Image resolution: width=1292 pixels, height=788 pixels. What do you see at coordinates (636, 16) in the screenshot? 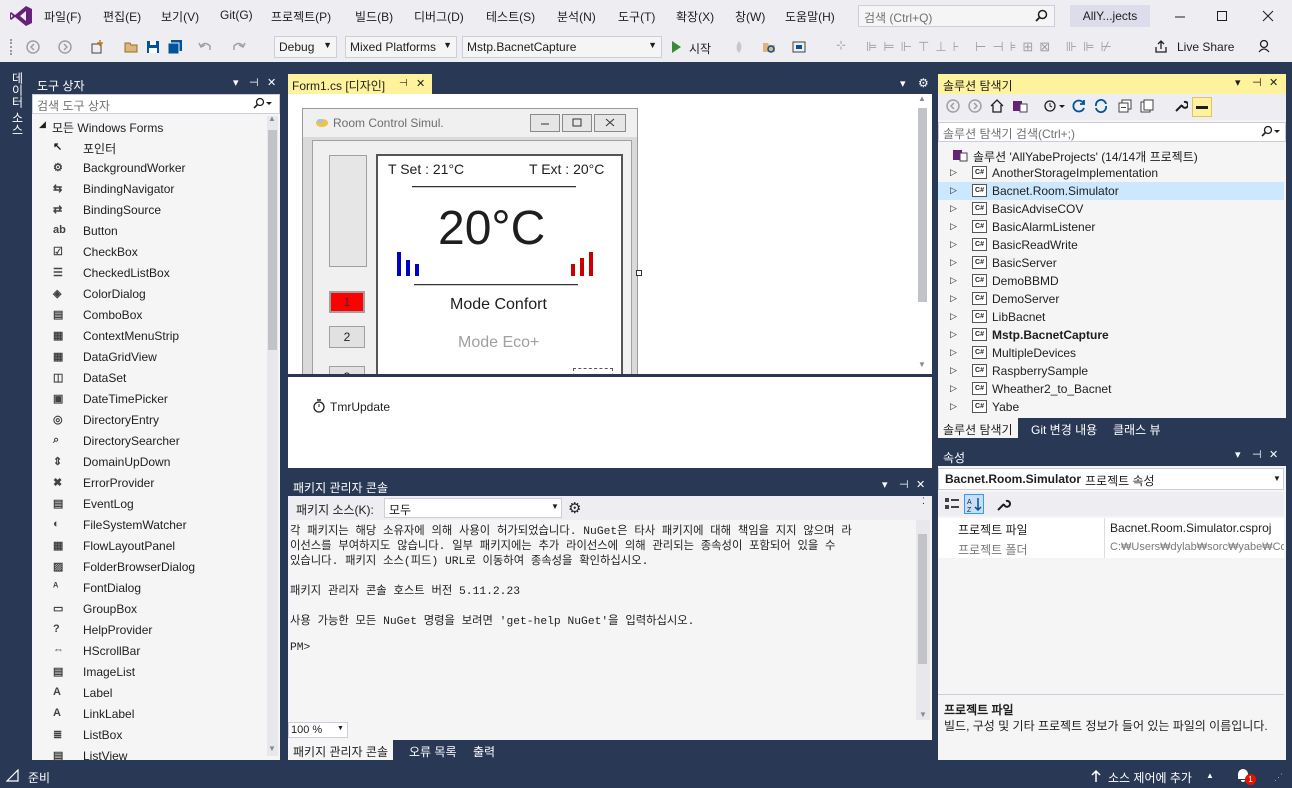
I see `menu-tools: 도구(T)` at bounding box center [636, 16].